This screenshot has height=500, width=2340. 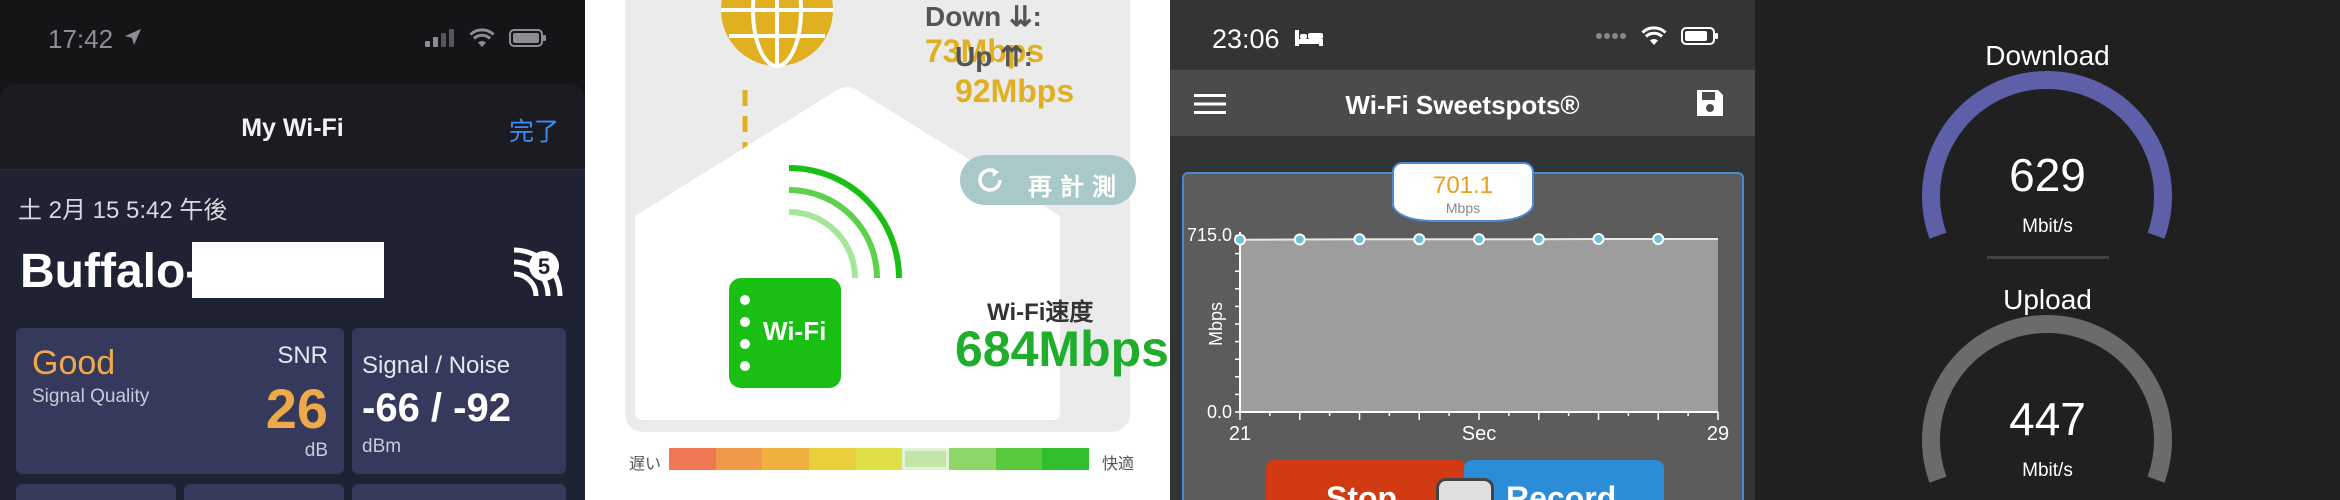 I want to click on upload-value: 92Mbps, so click(x=1015, y=91).